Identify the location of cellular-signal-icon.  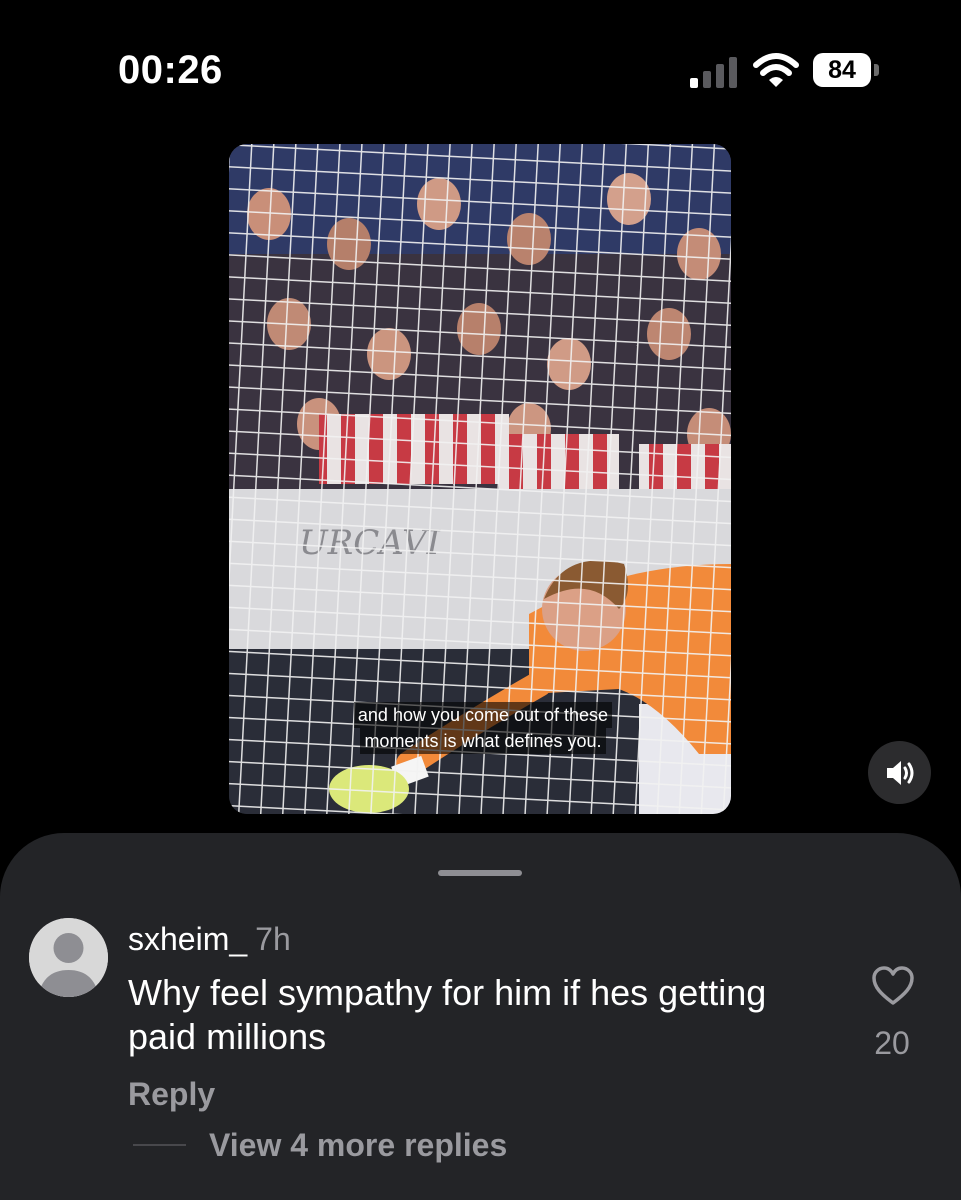
(713, 72).